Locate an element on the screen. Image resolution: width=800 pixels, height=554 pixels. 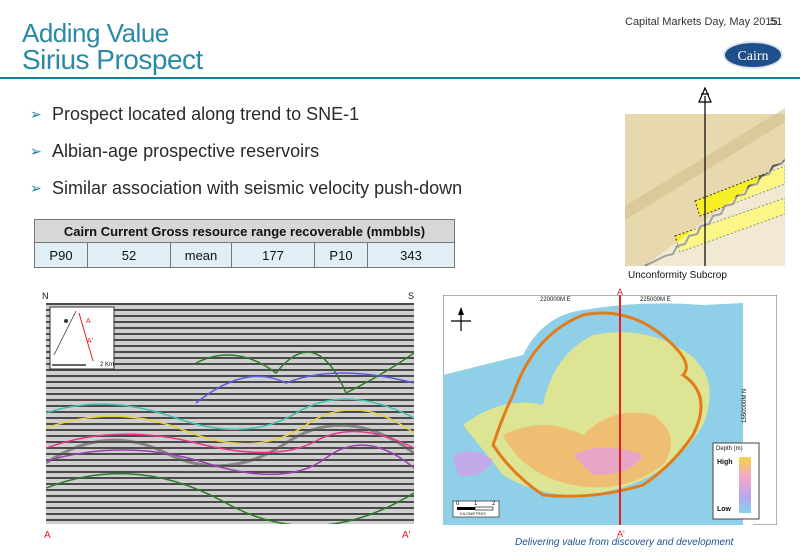
inset-label-a: A is located at coordinates (88, 321).